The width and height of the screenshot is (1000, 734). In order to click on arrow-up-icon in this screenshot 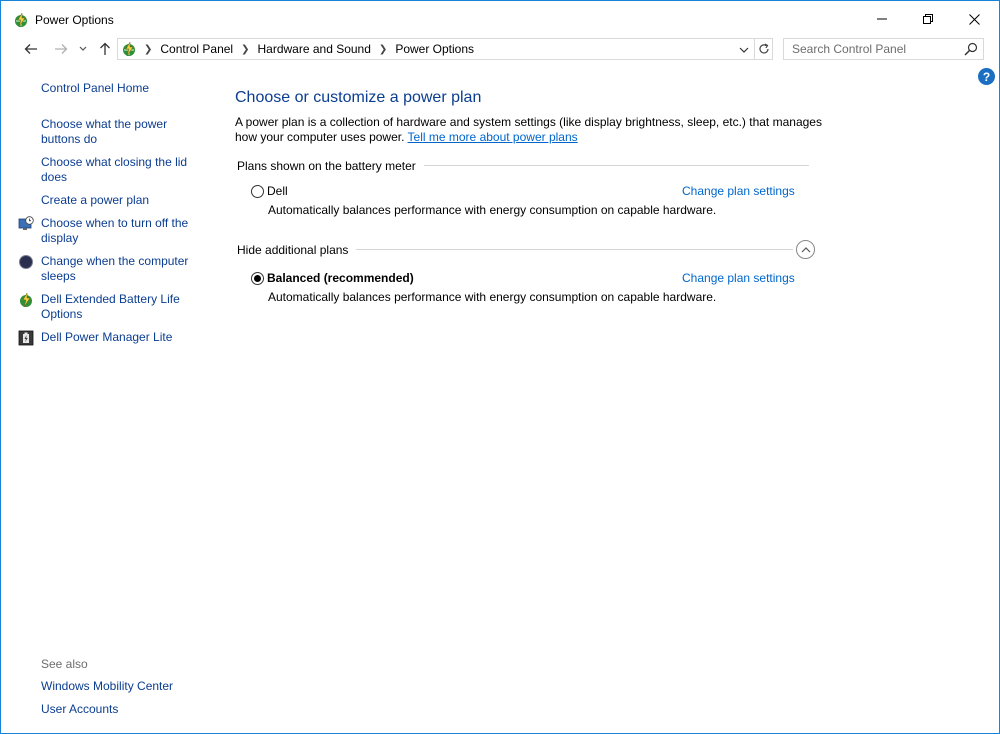, I will do `click(105, 48)`.